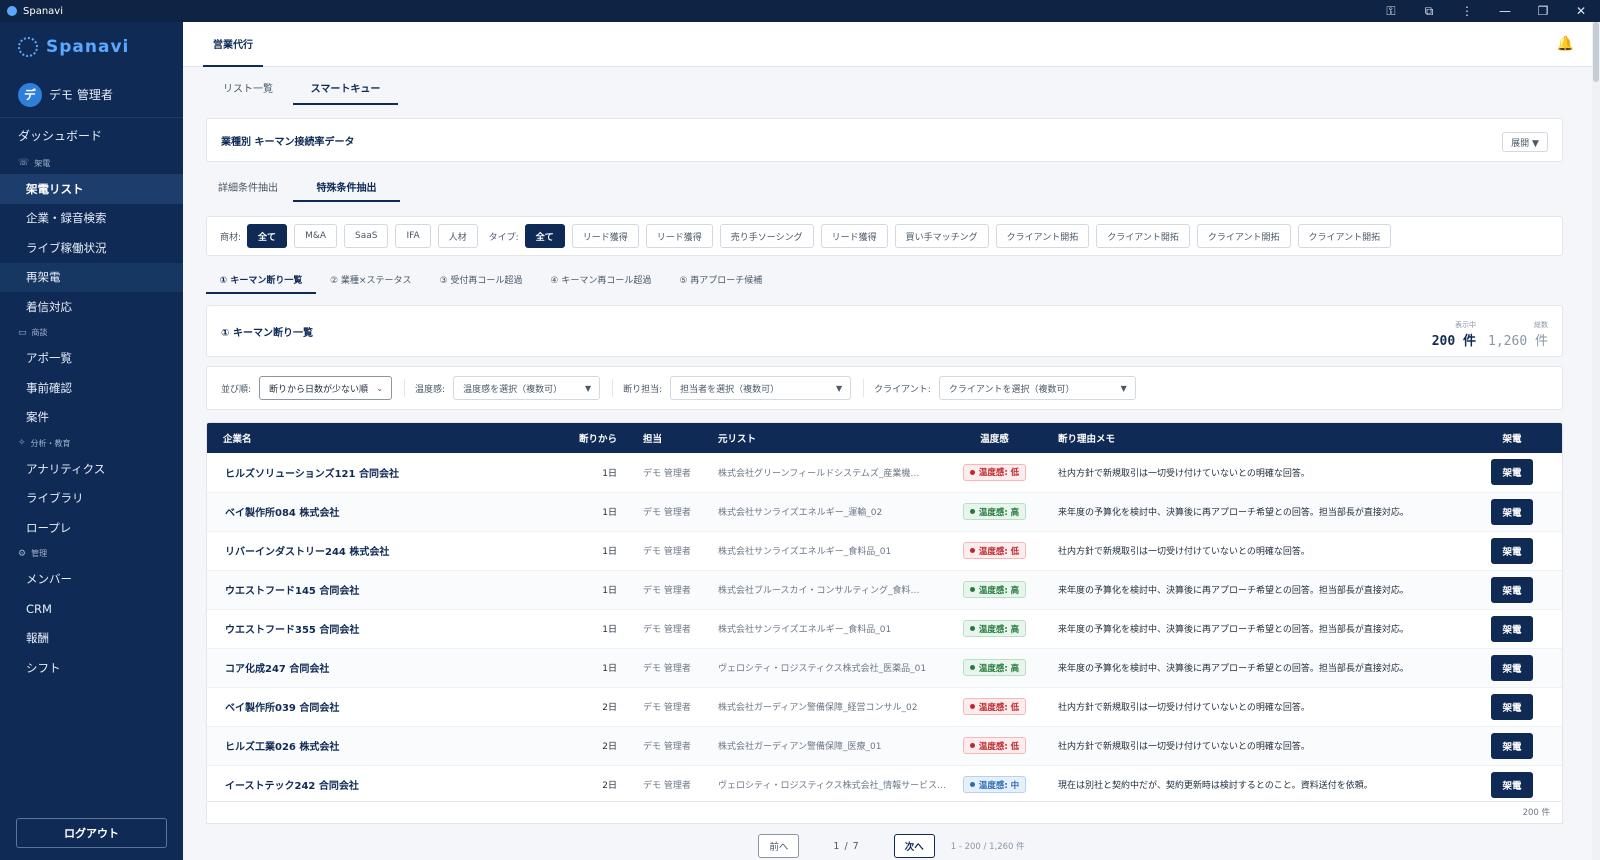  I want to click on sidebar-item-library: ライブラリ, so click(91, 499).